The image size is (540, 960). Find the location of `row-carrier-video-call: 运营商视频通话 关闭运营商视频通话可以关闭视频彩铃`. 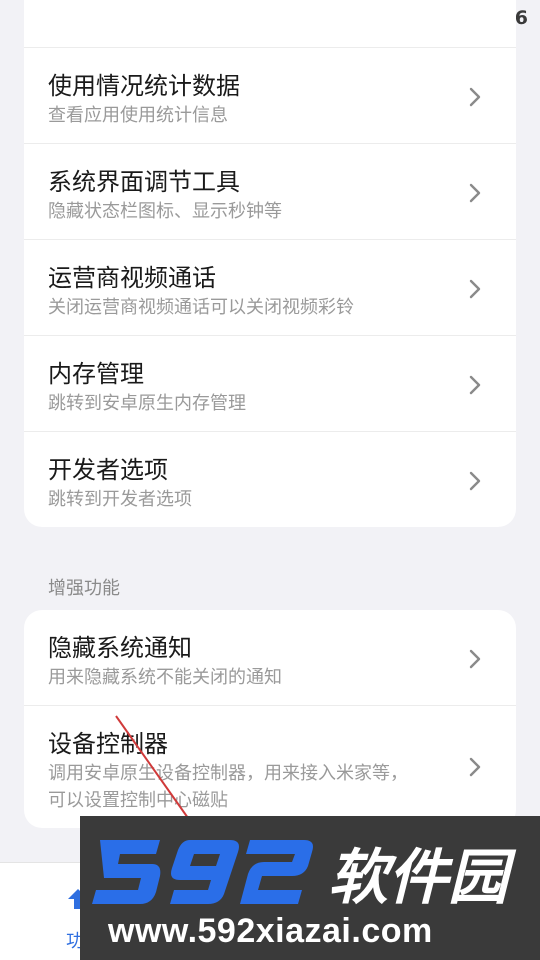

row-carrier-video-call: 运营商视频通话 关闭运营商视频通话可以关闭视频彩铃 is located at coordinates (270, 288).